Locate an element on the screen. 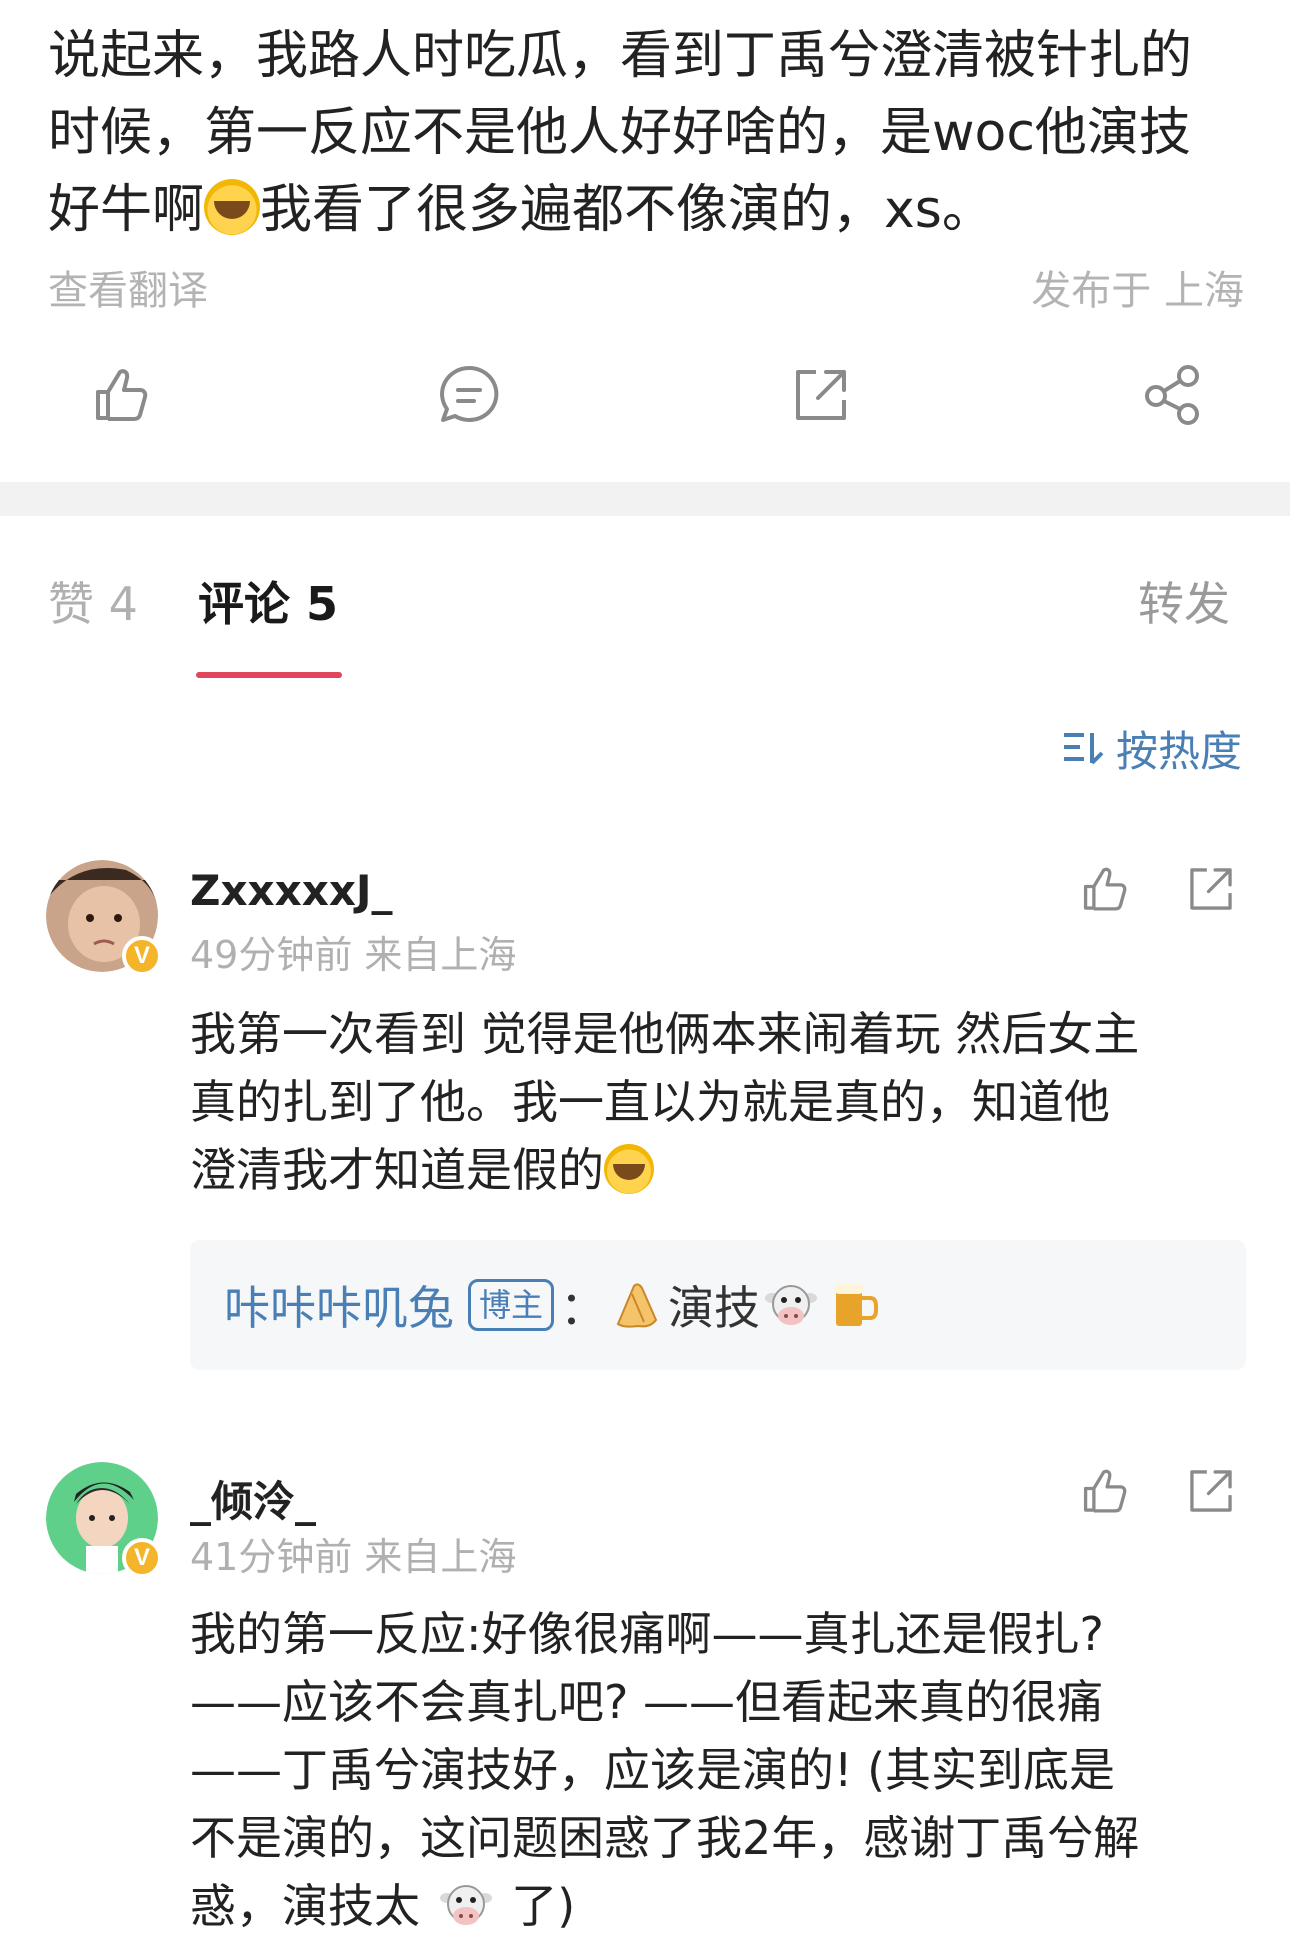 This screenshot has height=1945, width=1290. comment-meta: 49分钟前 来自上海 is located at coordinates (353, 955).